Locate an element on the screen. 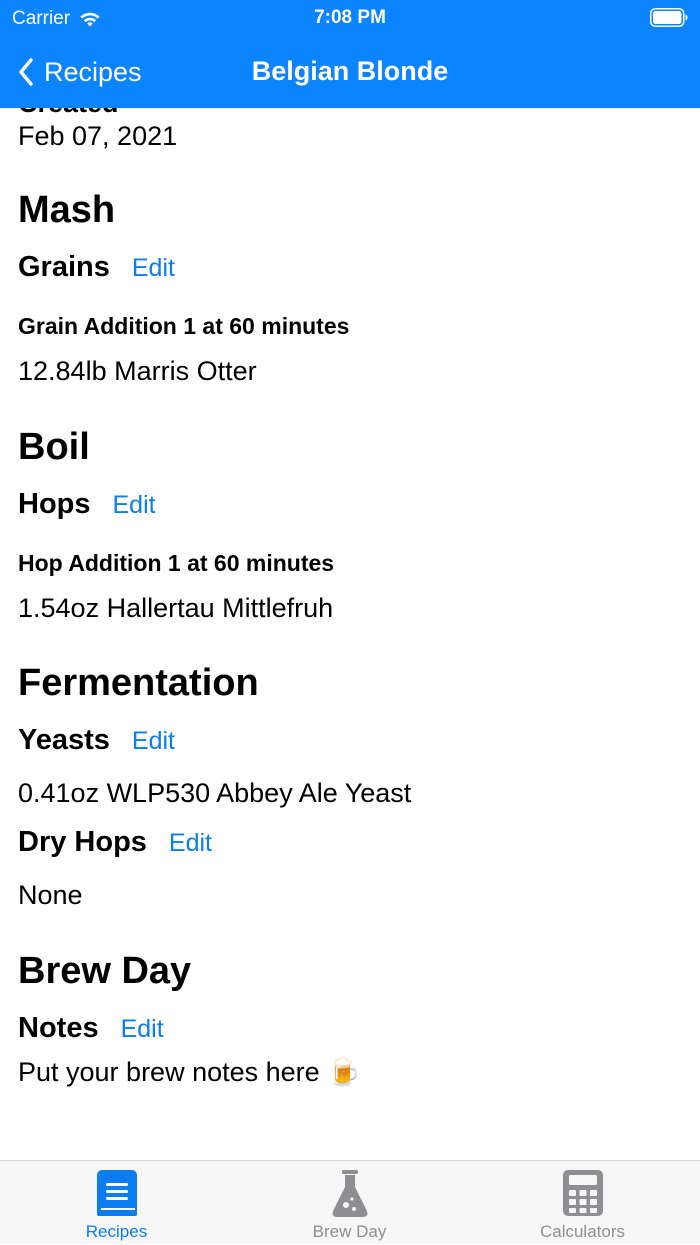 This screenshot has width=700, height=1245. dry-hops-row: Dry Hops Edit is located at coordinates (115, 842).